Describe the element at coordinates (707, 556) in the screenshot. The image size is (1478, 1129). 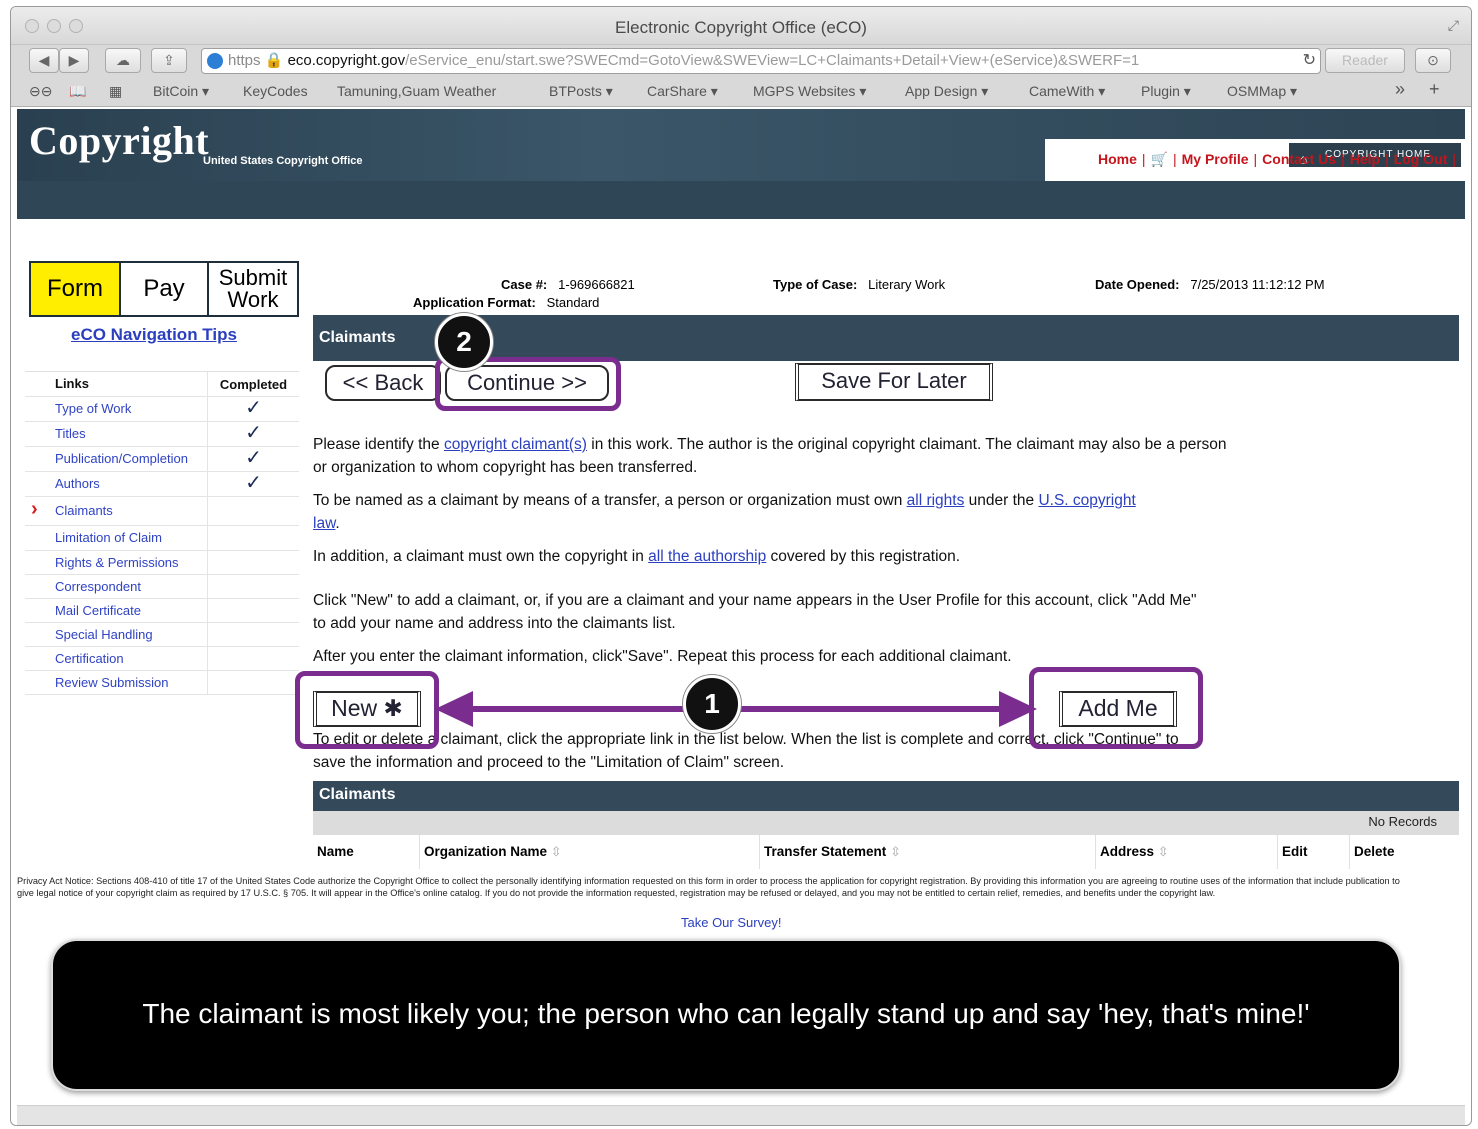
I see `all-the-authorship-link: all the authorship` at that location.